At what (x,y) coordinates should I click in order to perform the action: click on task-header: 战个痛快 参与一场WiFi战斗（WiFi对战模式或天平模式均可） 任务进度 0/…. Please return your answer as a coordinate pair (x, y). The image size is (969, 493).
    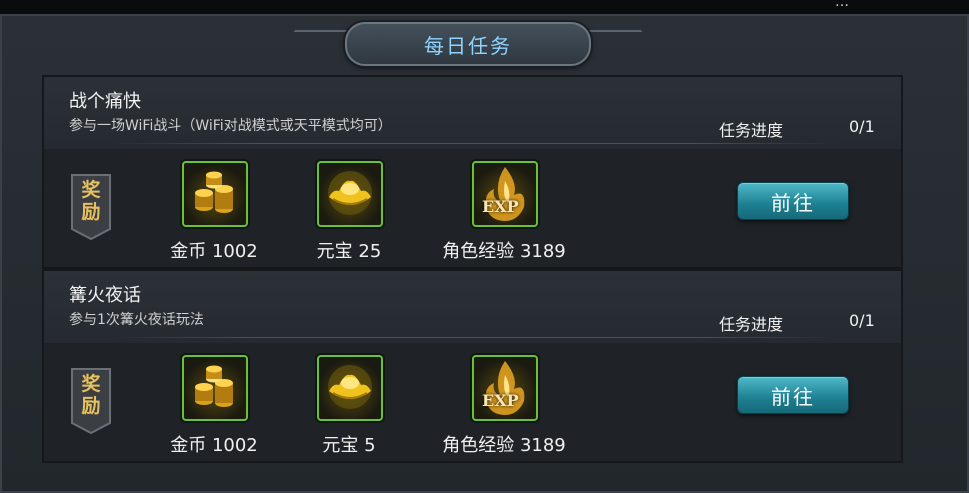
    Looking at the image, I should click on (472, 113).